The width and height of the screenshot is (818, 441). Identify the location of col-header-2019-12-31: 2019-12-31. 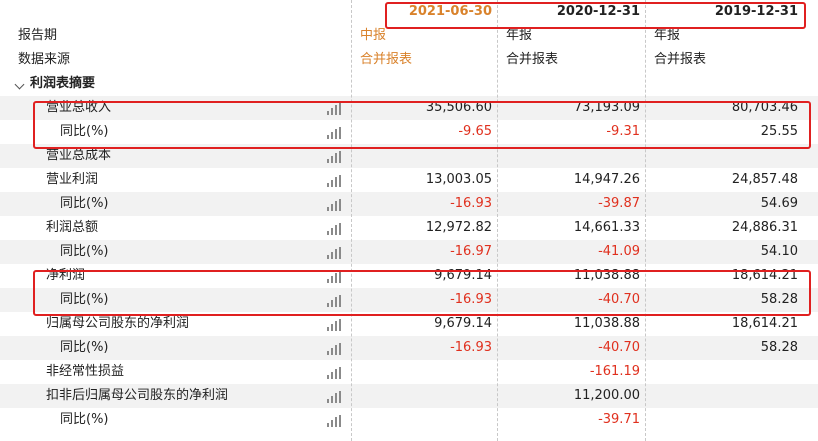
(725, 12).